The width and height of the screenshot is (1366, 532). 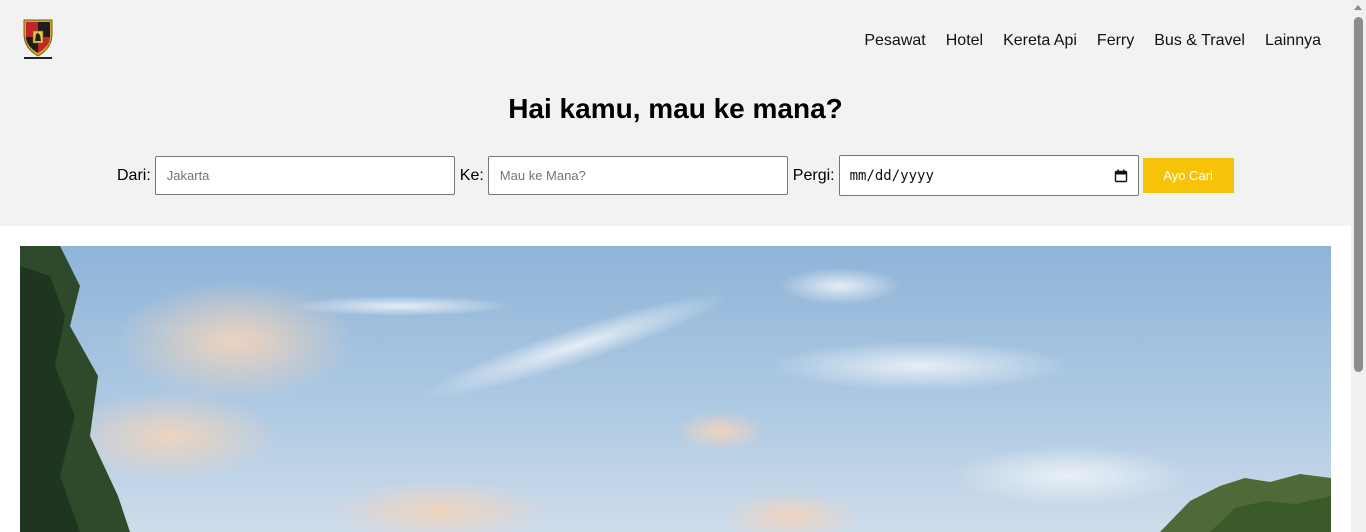 I want to click on scrollbar, so click(x=1358, y=266).